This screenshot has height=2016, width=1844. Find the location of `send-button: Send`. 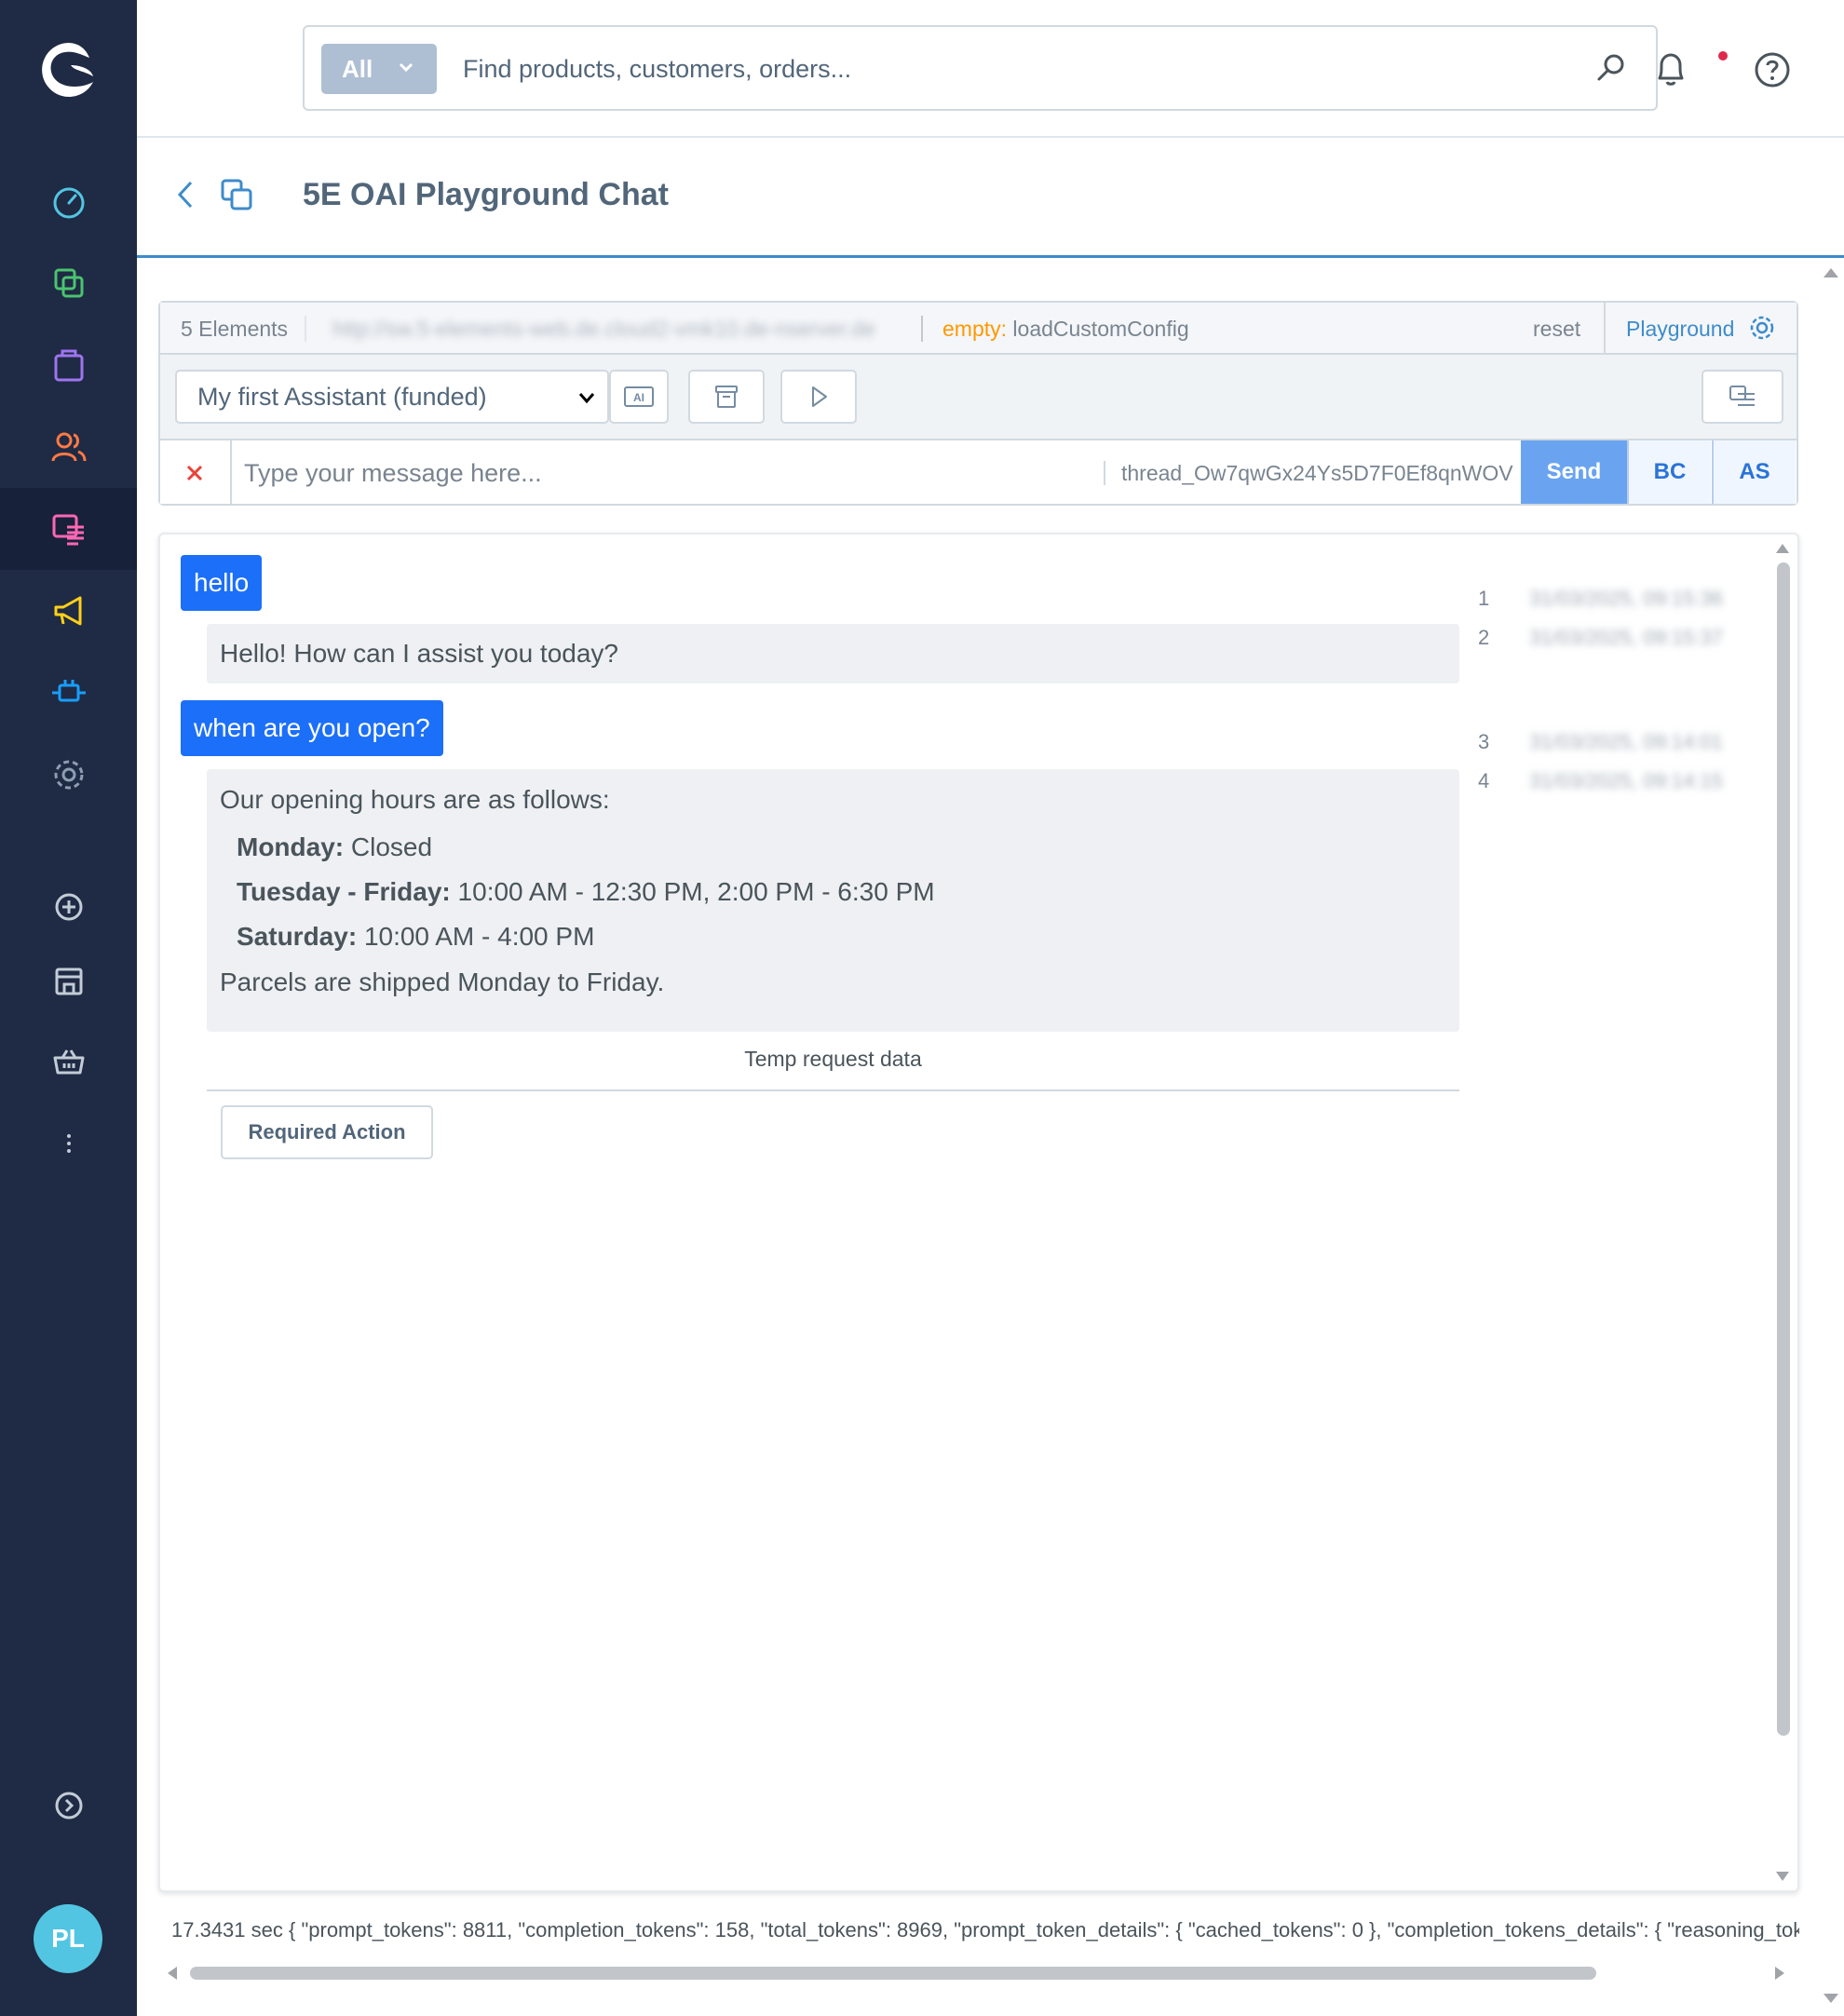

send-button: Send is located at coordinates (1574, 472).